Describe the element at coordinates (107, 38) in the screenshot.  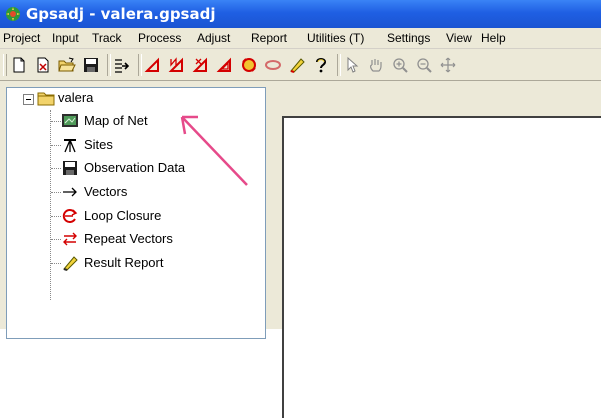
I see `menu-track: Track` at that location.